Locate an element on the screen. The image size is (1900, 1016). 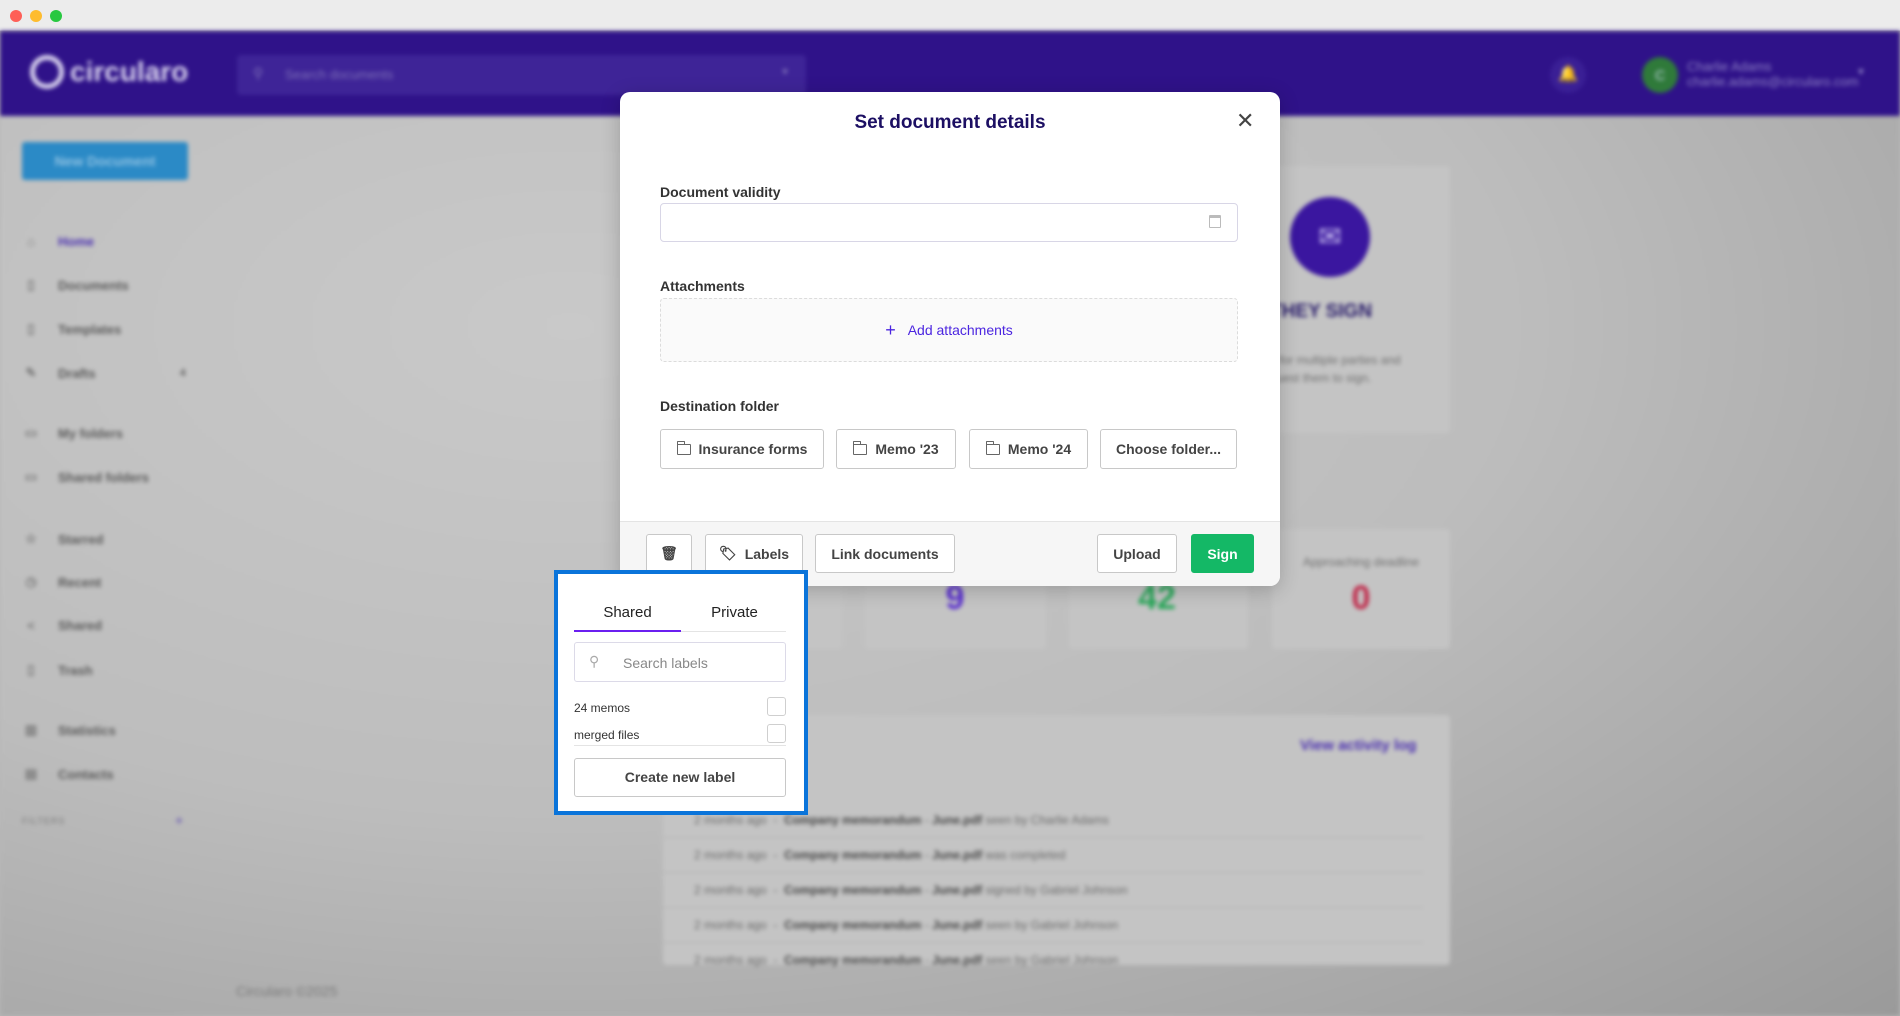
sidebar-item-documents: ▯ Documents is located at coordinates (75, 285).